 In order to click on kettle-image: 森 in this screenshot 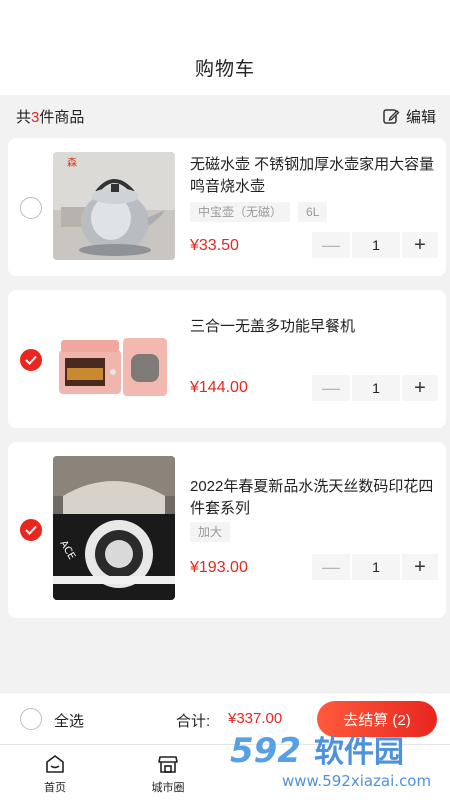, I will do `click(114, 206)`.